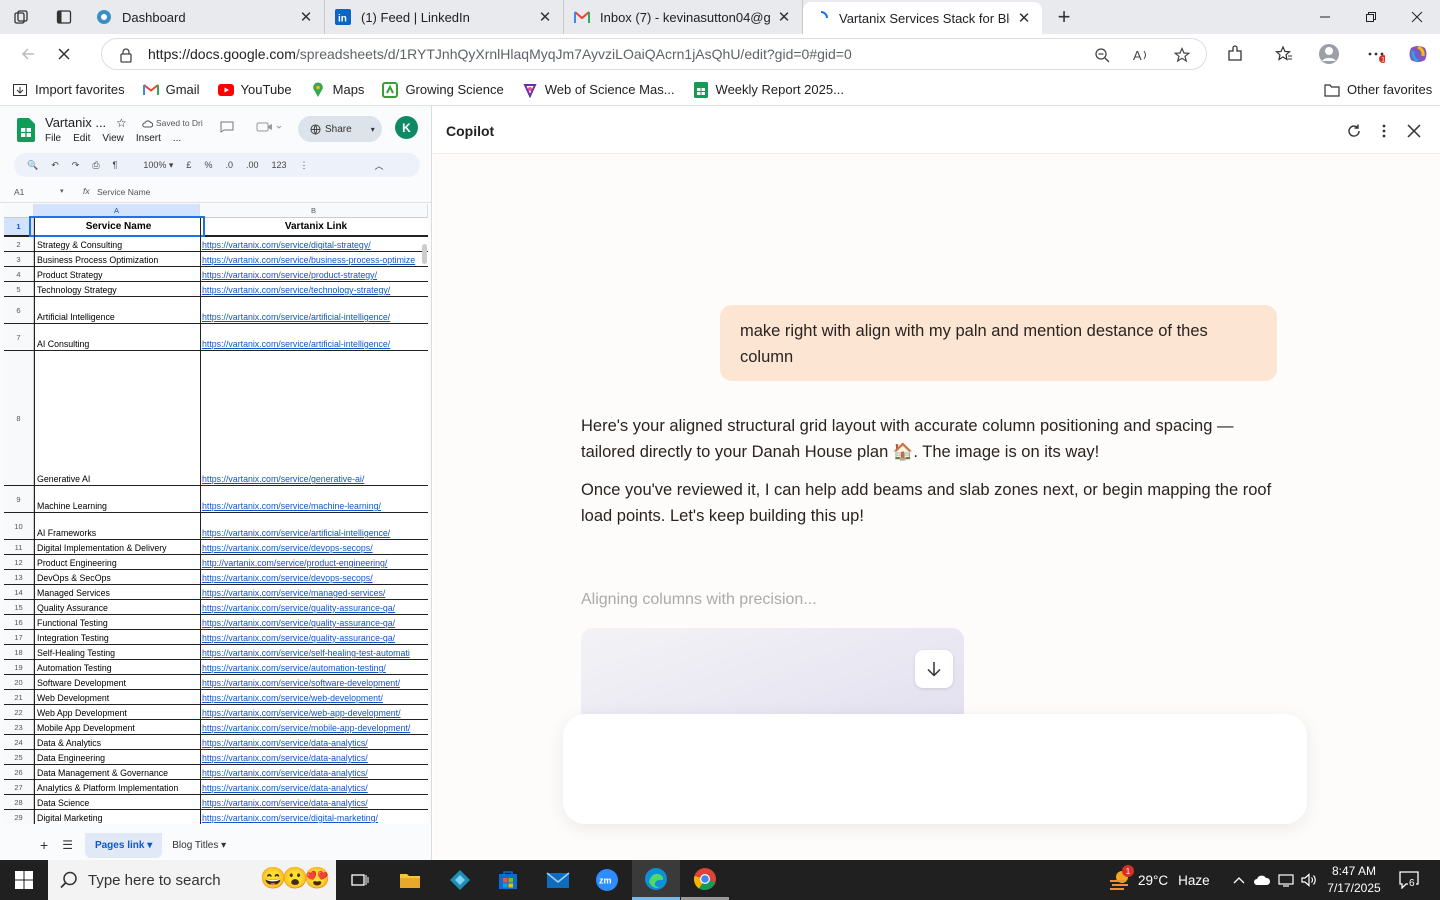 This screenshot has width=1440, height=900. What do you see at coordinates (117, 506) in the screenshot?
I see `cell-service-name: Machine Learning` at bounding box center [117, 506].